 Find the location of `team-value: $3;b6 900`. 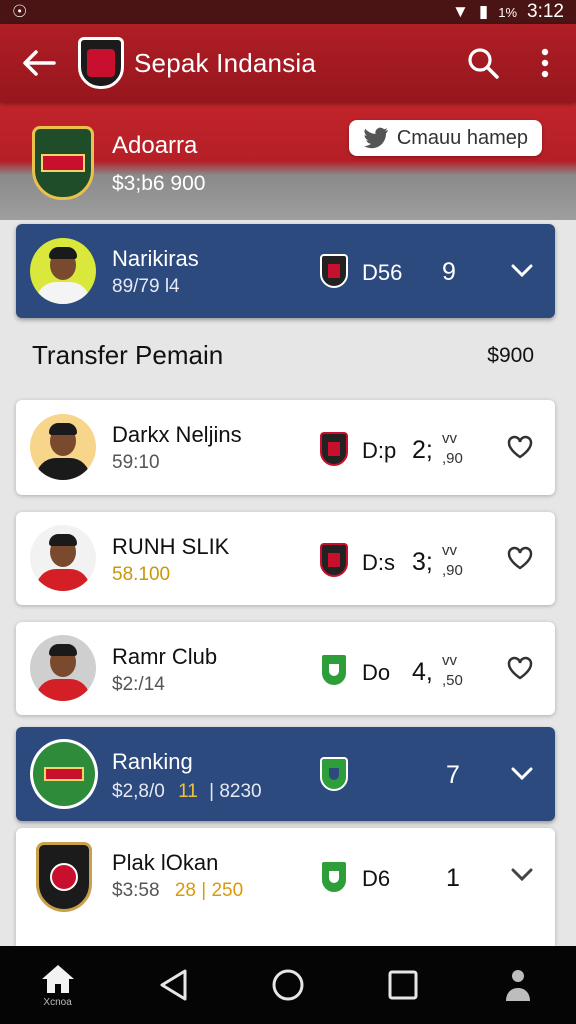

team-value: $3;b6 900 is located at coordinates (159, 183).